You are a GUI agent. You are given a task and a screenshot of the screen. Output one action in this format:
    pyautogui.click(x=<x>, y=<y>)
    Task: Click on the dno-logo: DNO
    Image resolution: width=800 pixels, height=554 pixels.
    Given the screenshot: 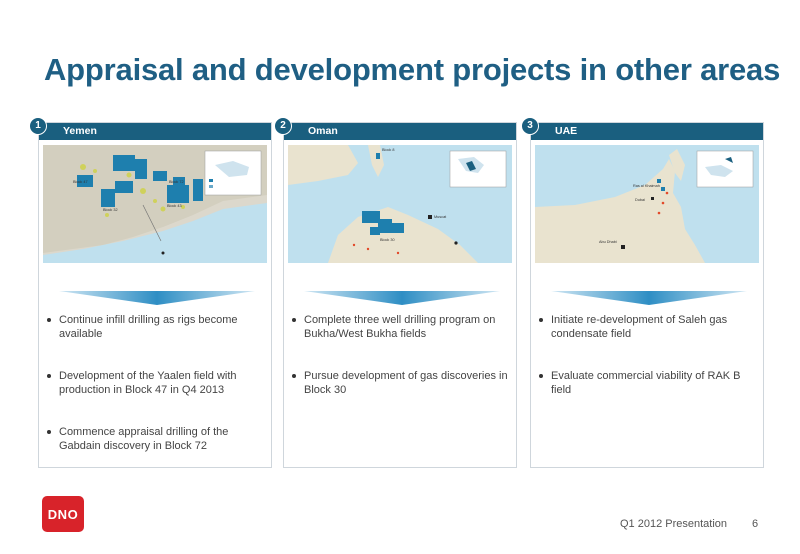 What is the action you would take?
    pyautogui.click(x=63, y=514)
    